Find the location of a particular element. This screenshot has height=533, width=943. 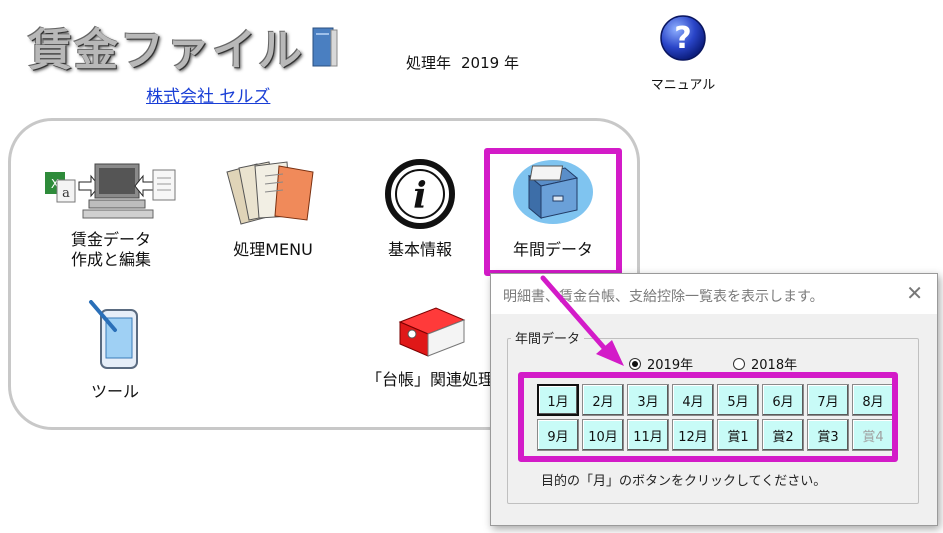

ledger-tile: 「台帳」関連処理 is located at coordinates (430, 347).